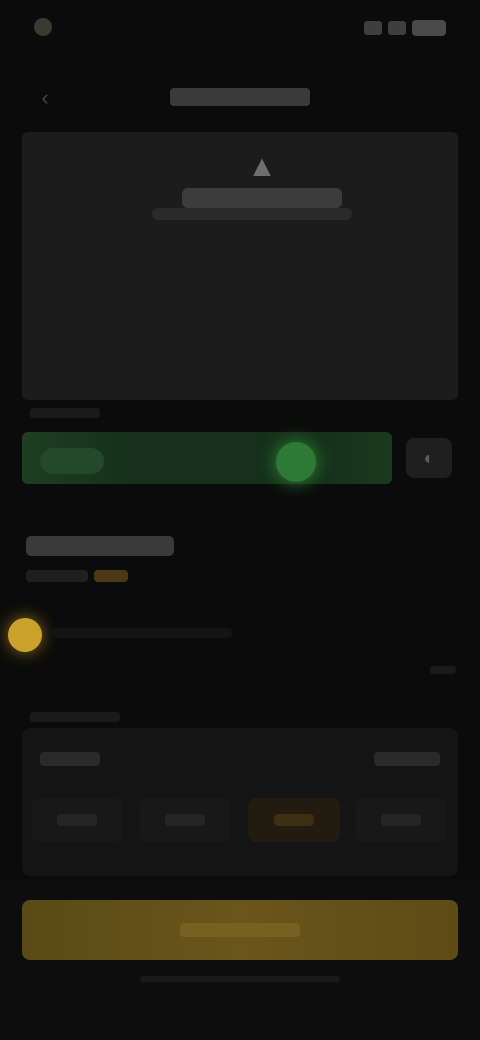 This screenshot has width=480, height=1040. Describe the element at coordinates (240, 979) in the screenshot. I see `home-indicator` at that location.